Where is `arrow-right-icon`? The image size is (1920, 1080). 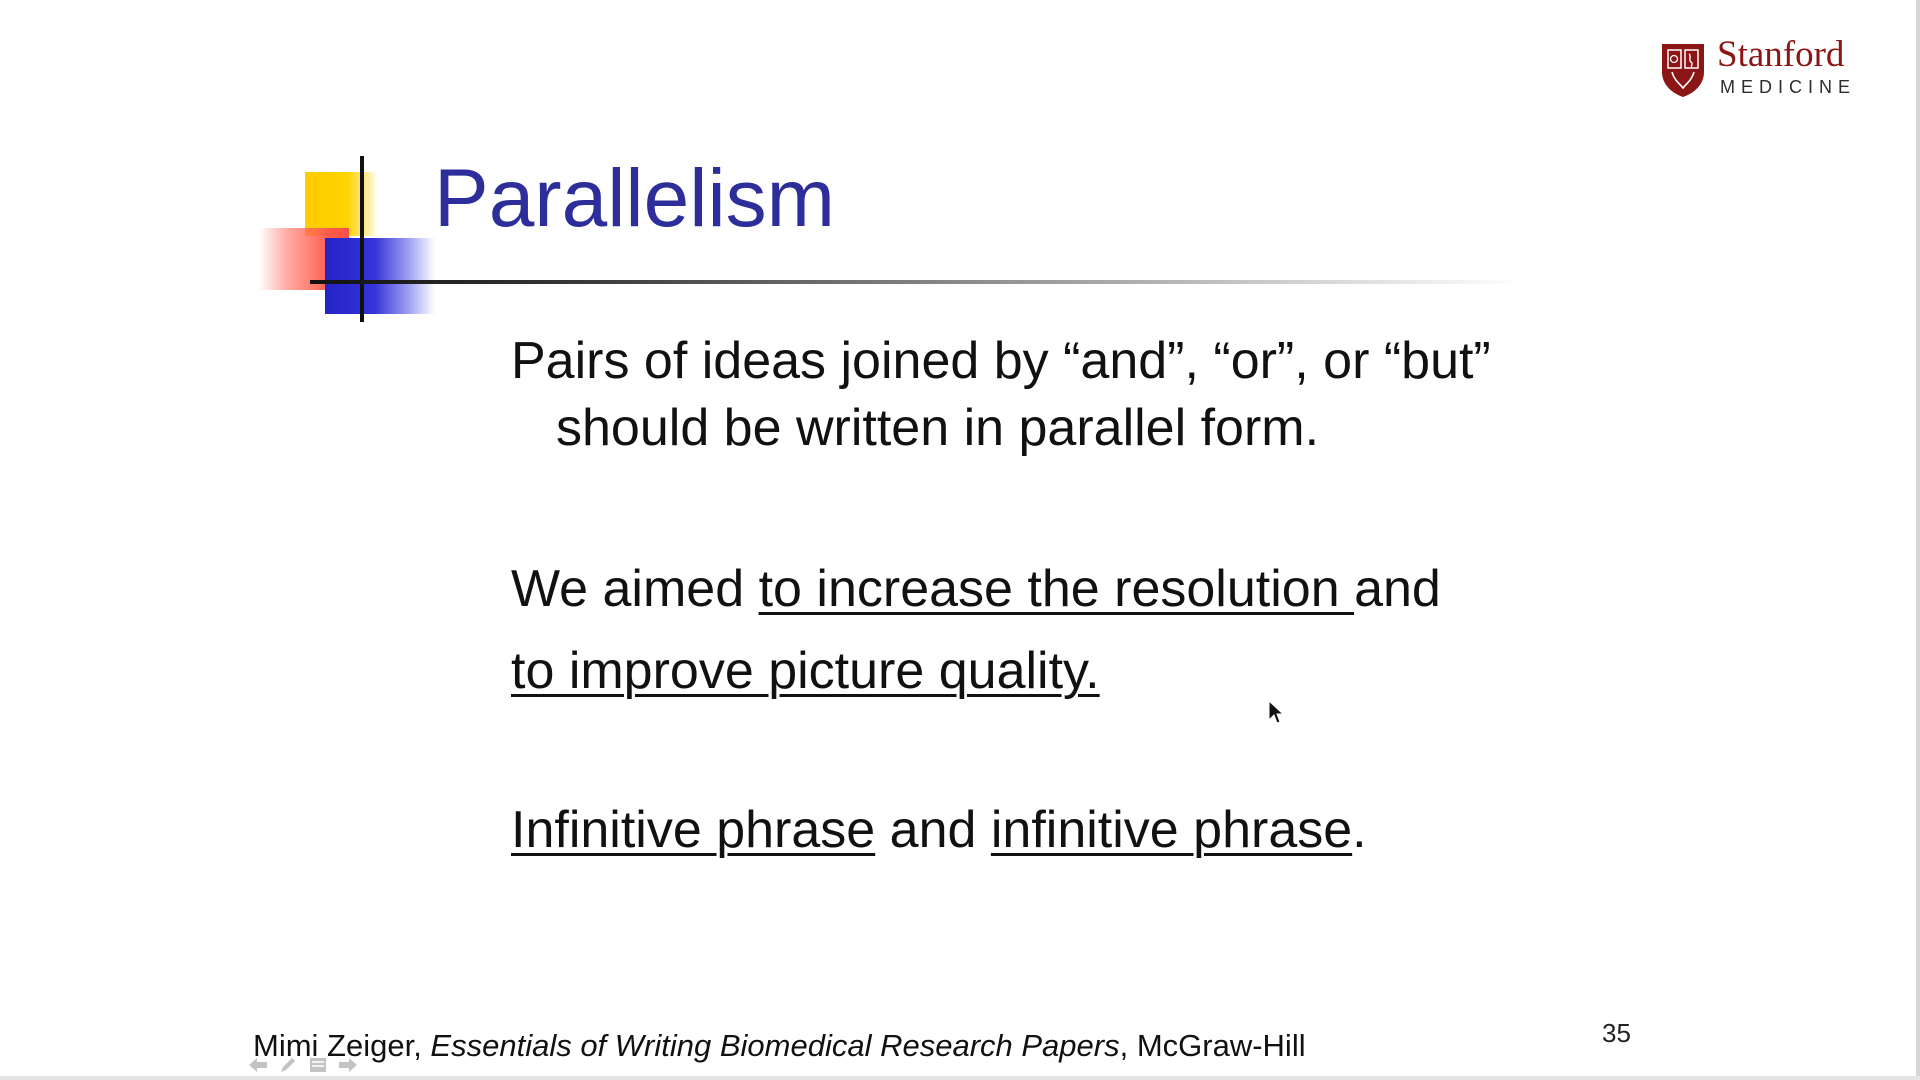 arrow-right-icon is located at coordinates (348, 1065).